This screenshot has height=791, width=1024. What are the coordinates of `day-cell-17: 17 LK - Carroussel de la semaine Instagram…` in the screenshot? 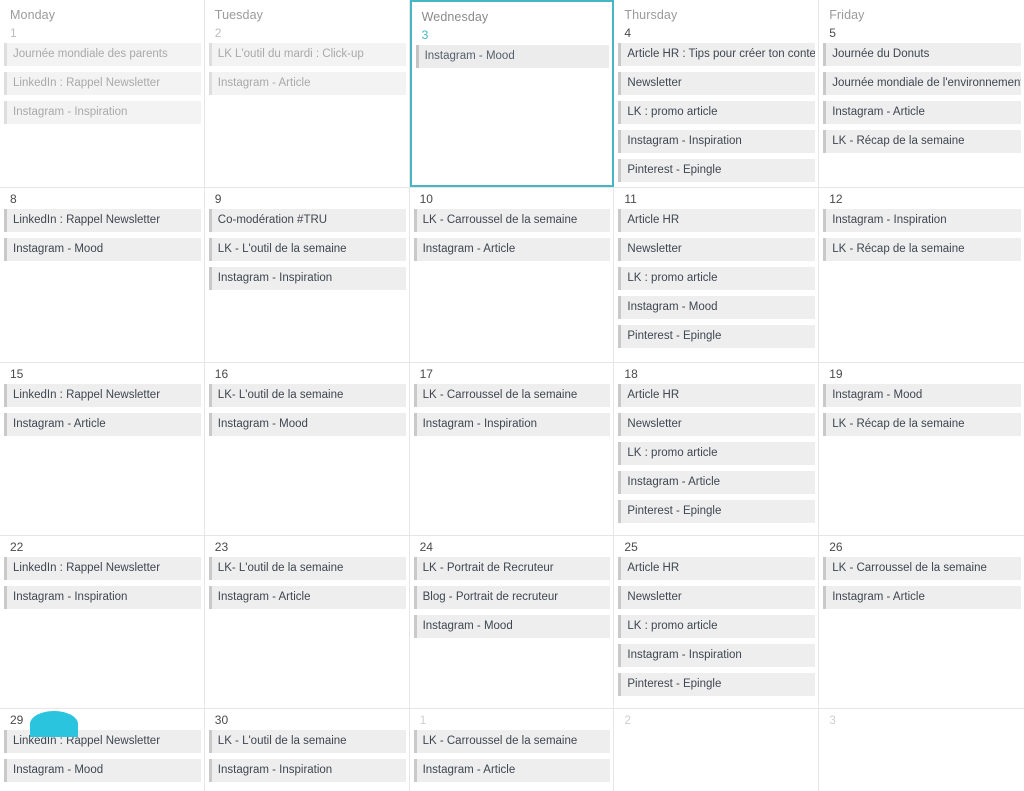 It's located at (512, 449).